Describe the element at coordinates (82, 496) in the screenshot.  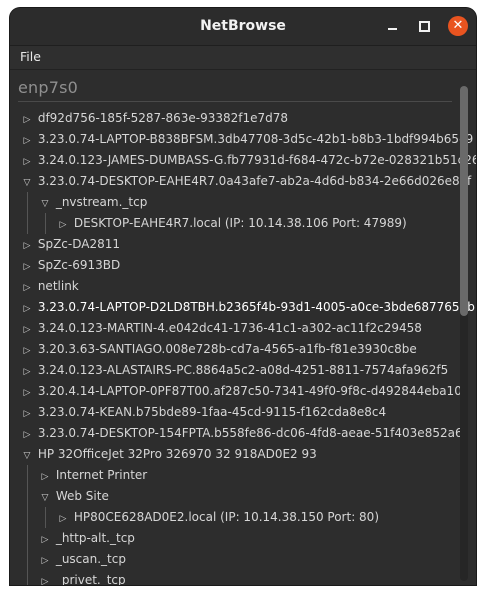
I see `tree-item-label: Web Site` at that location.